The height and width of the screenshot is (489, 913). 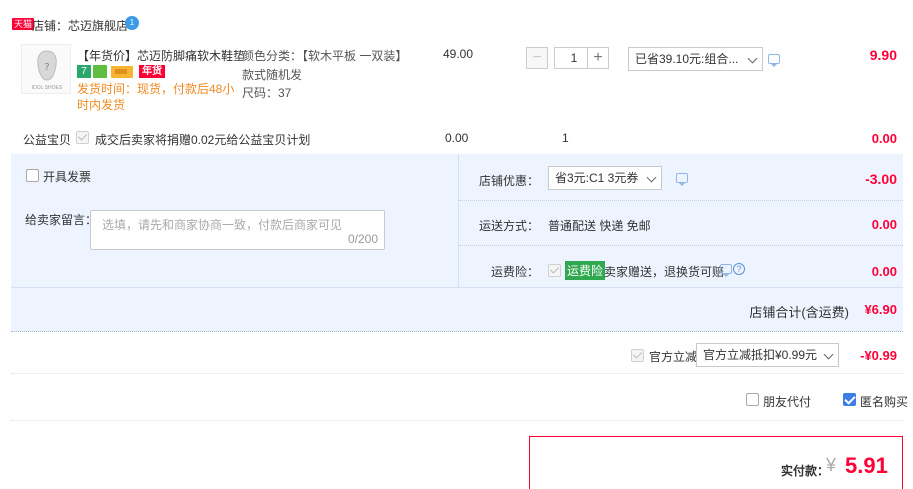 What do you see at coordinates (682, 179) in the screenshot?
I see `coupon-chat-icon` at bounding box center [682, 179].